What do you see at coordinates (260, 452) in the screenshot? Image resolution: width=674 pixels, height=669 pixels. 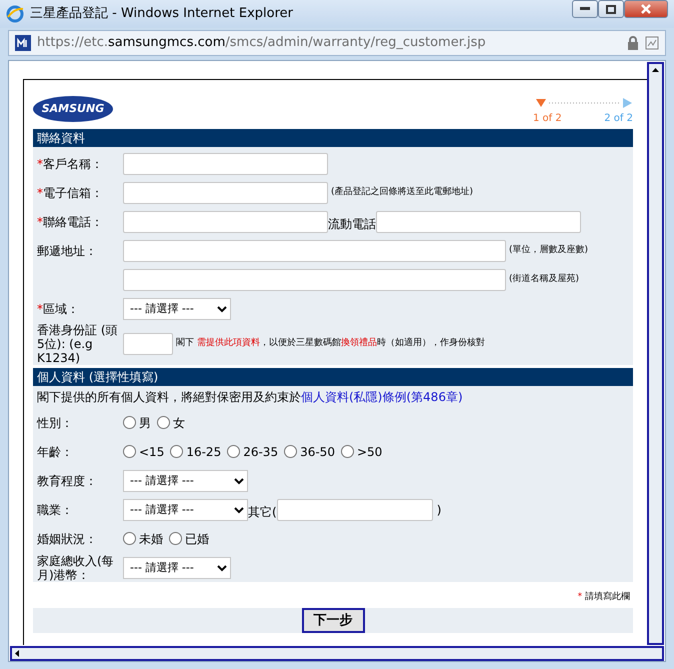 I see `radio-label: 26-35` at bounding box center [260, 452].